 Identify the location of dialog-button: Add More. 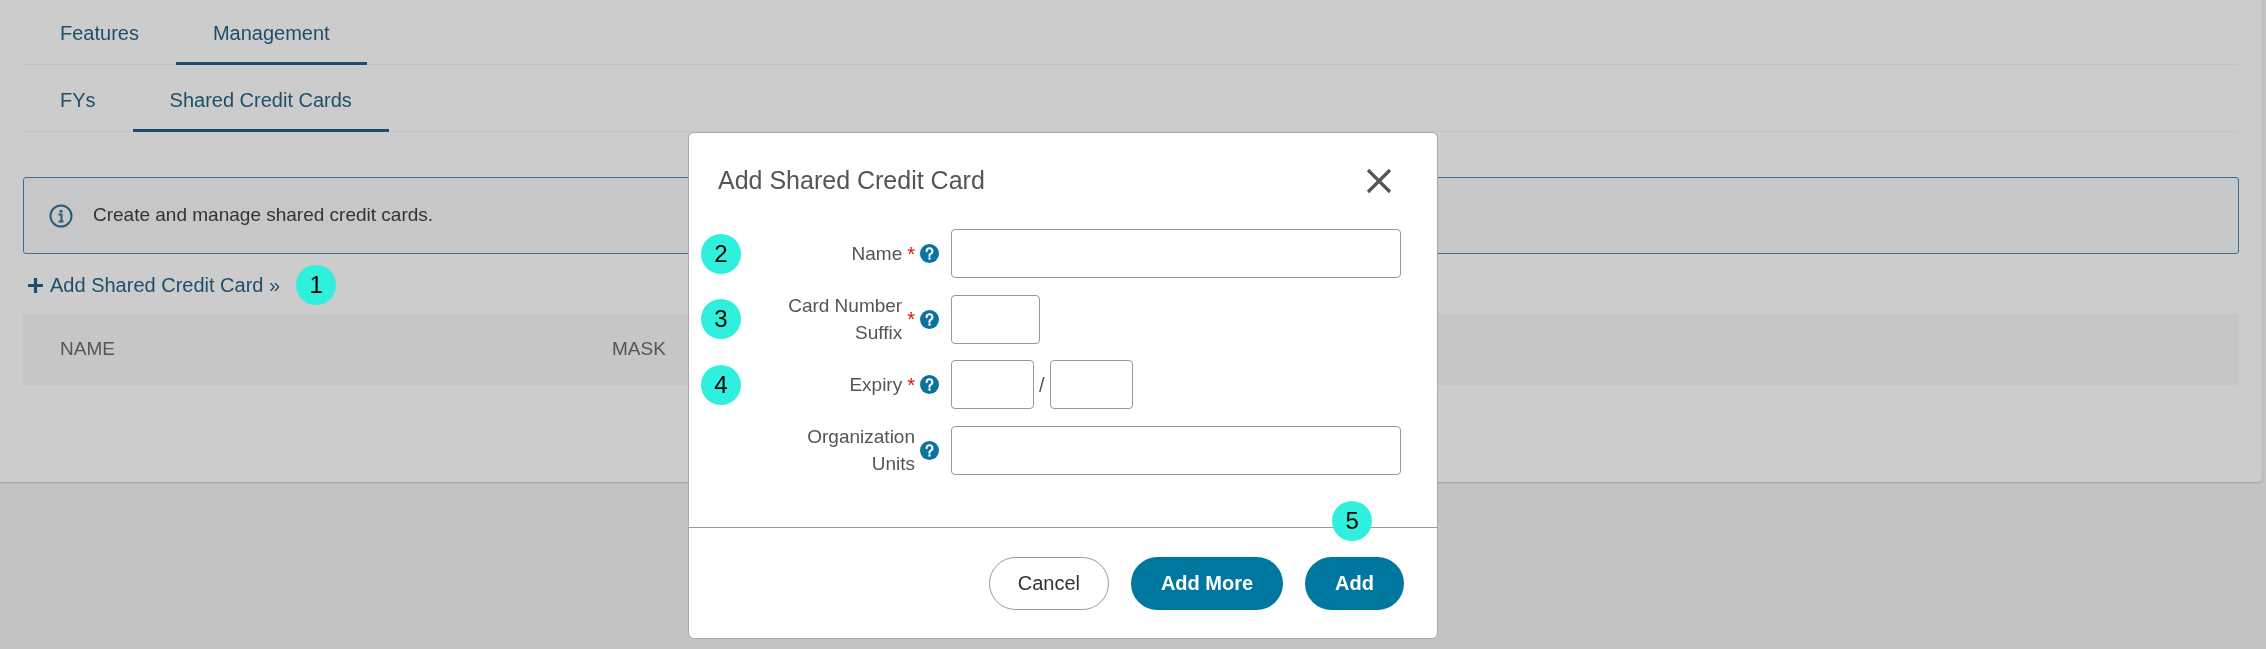
(1207, 583).